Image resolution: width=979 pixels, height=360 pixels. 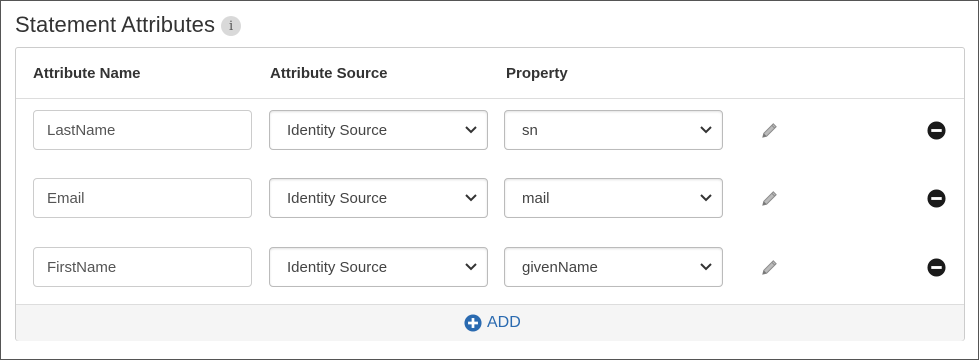 What do you see at coordinates (613, 198) in the screenshot?
I see `property-select: mail` at bounding box center [613, 198].